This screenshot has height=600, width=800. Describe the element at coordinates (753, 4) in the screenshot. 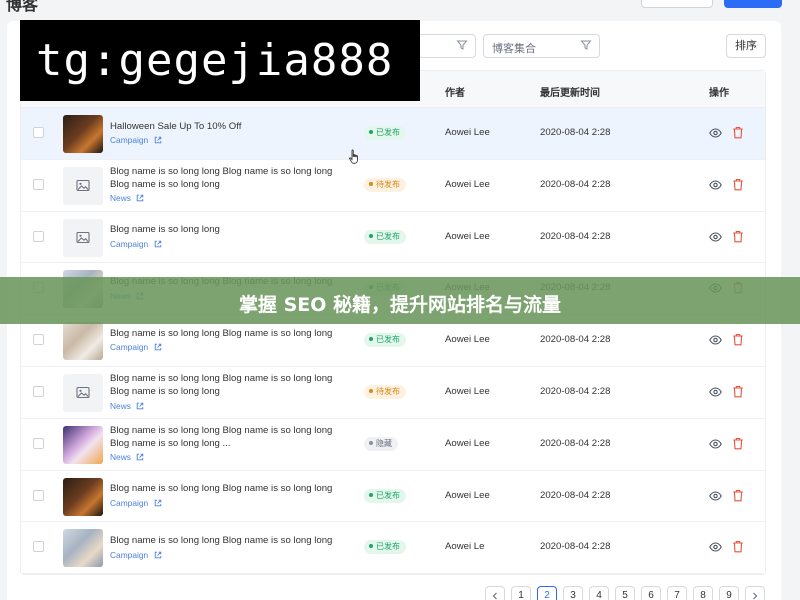

I see `header-primary-button` at that location.